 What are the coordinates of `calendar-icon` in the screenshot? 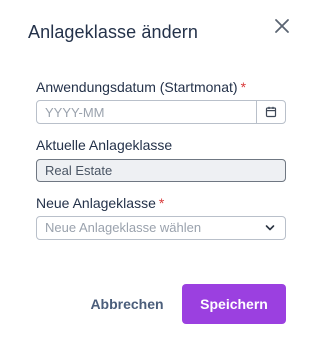 It's located at (271, 112).